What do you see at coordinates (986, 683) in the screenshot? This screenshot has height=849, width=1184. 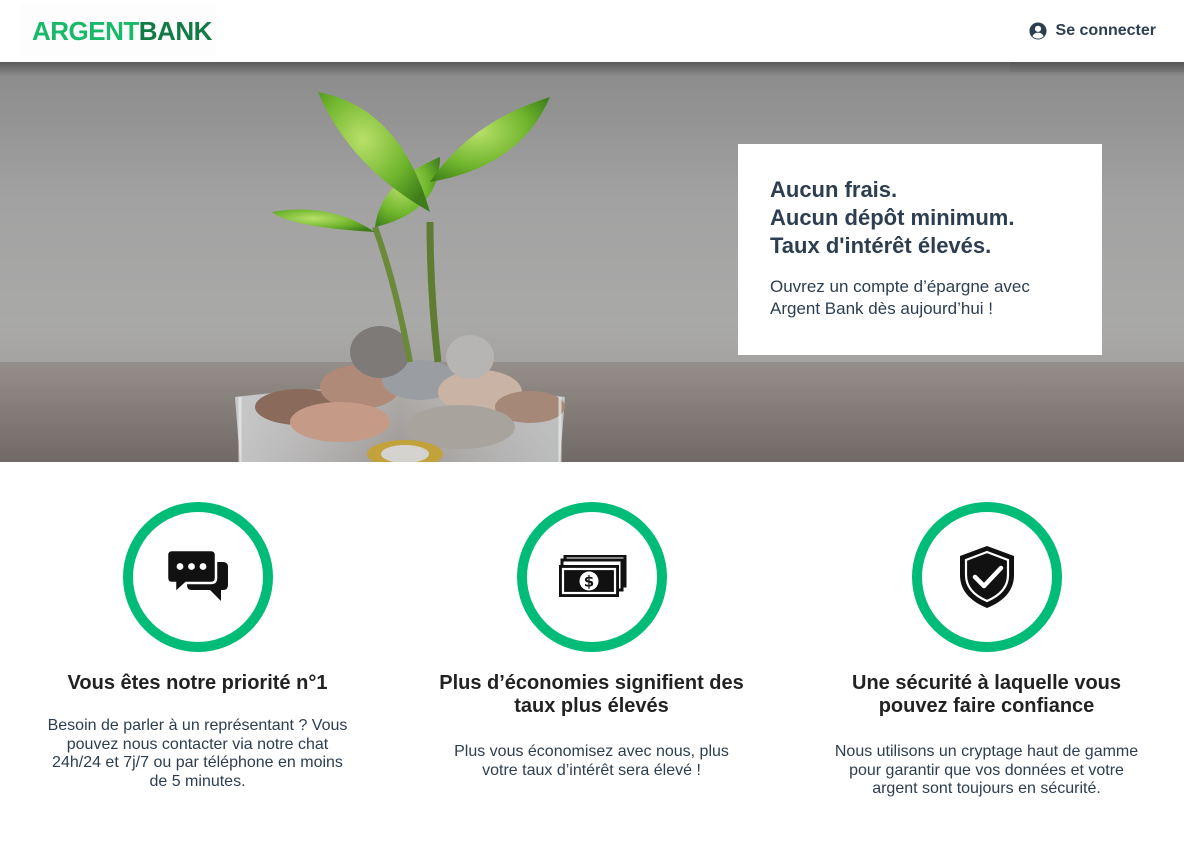 I see `feature-title-line: Une sécurité à laquelle vous` at bounding box center [986, 683].